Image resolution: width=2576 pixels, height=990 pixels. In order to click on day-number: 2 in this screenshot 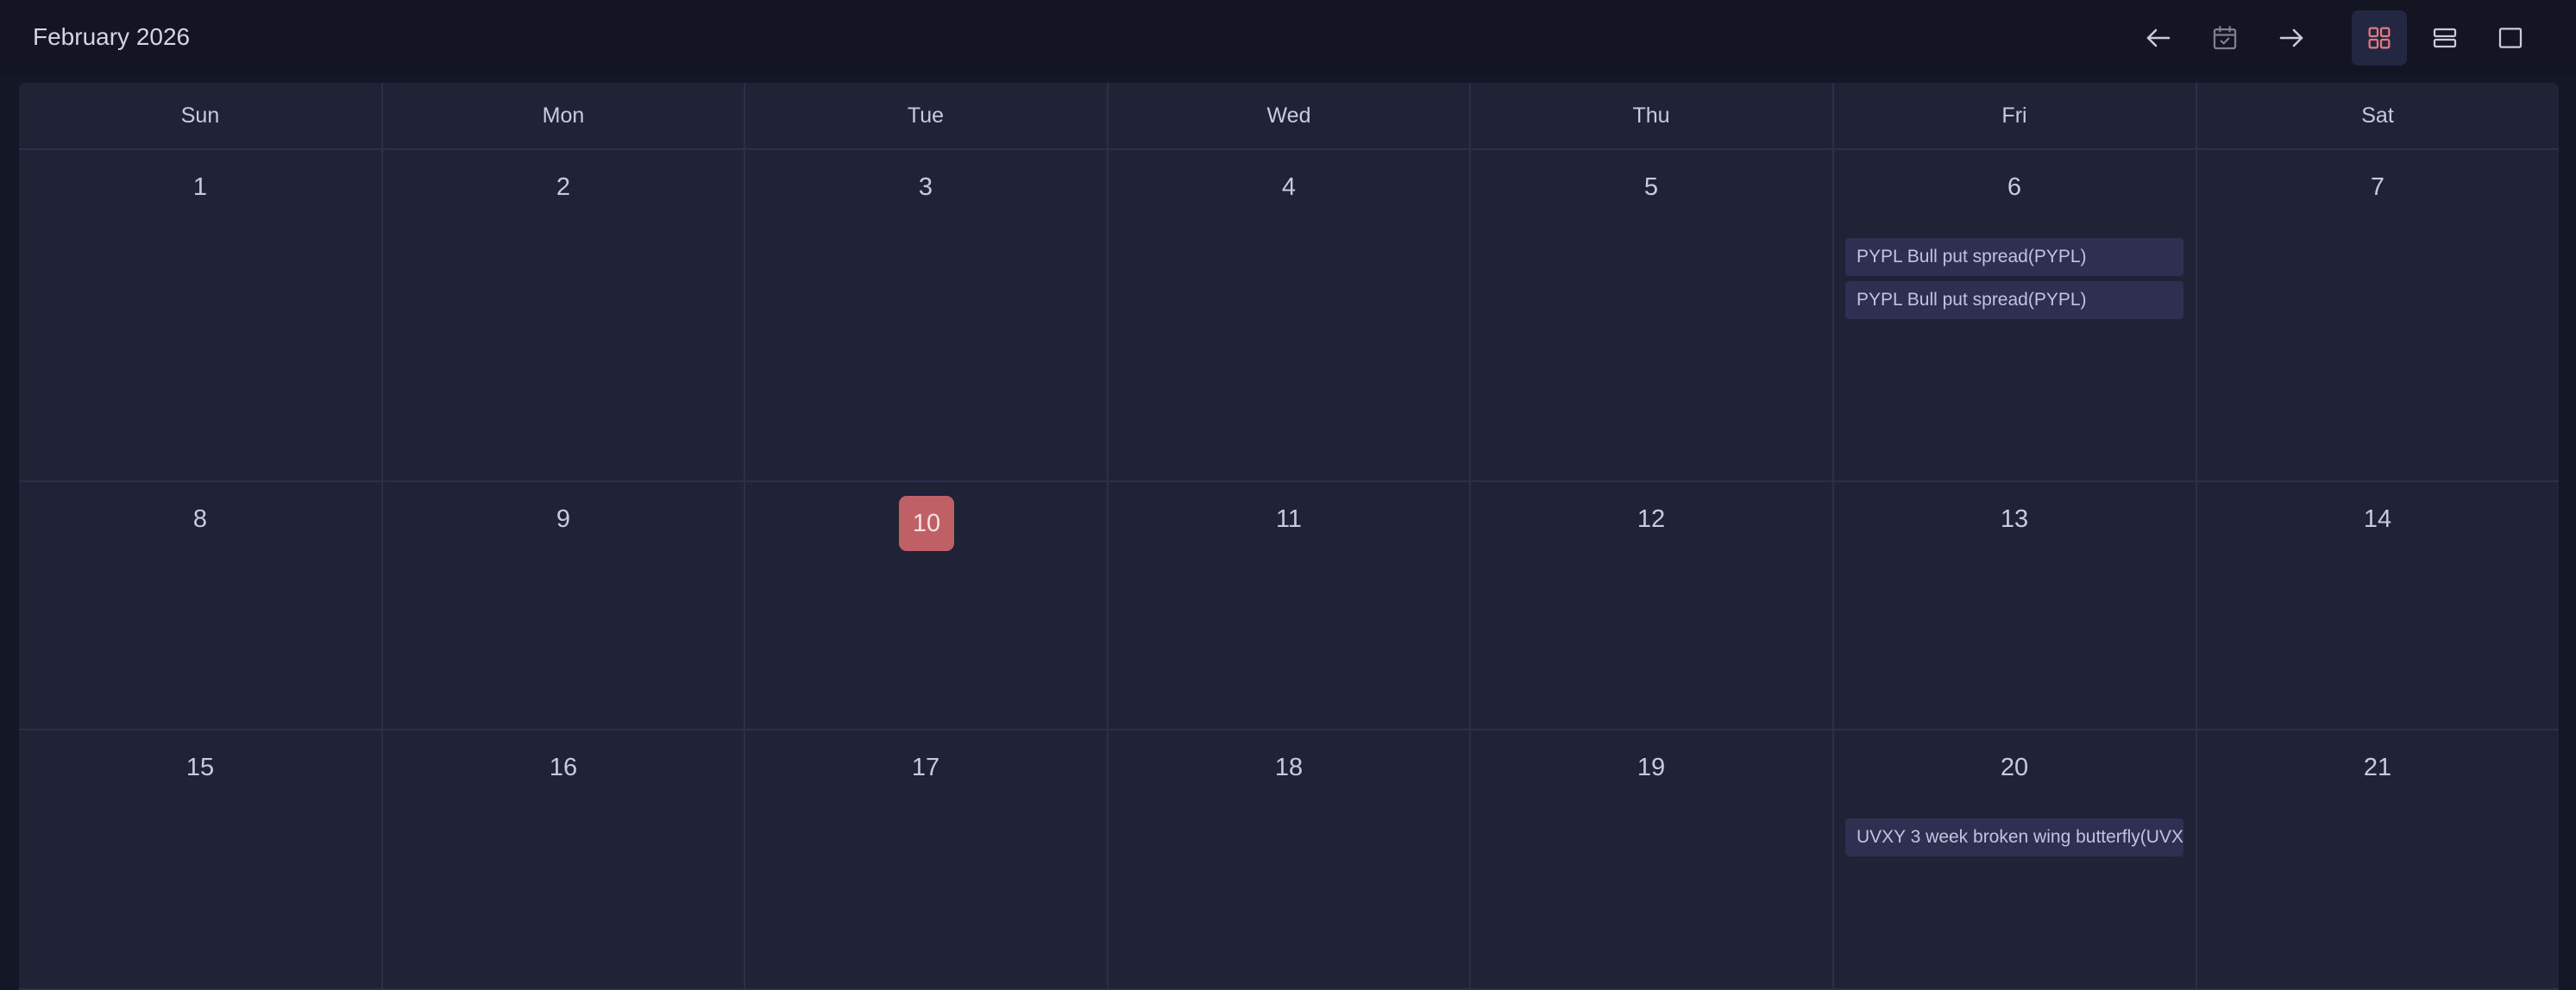, I will do `click(563, 187)`.